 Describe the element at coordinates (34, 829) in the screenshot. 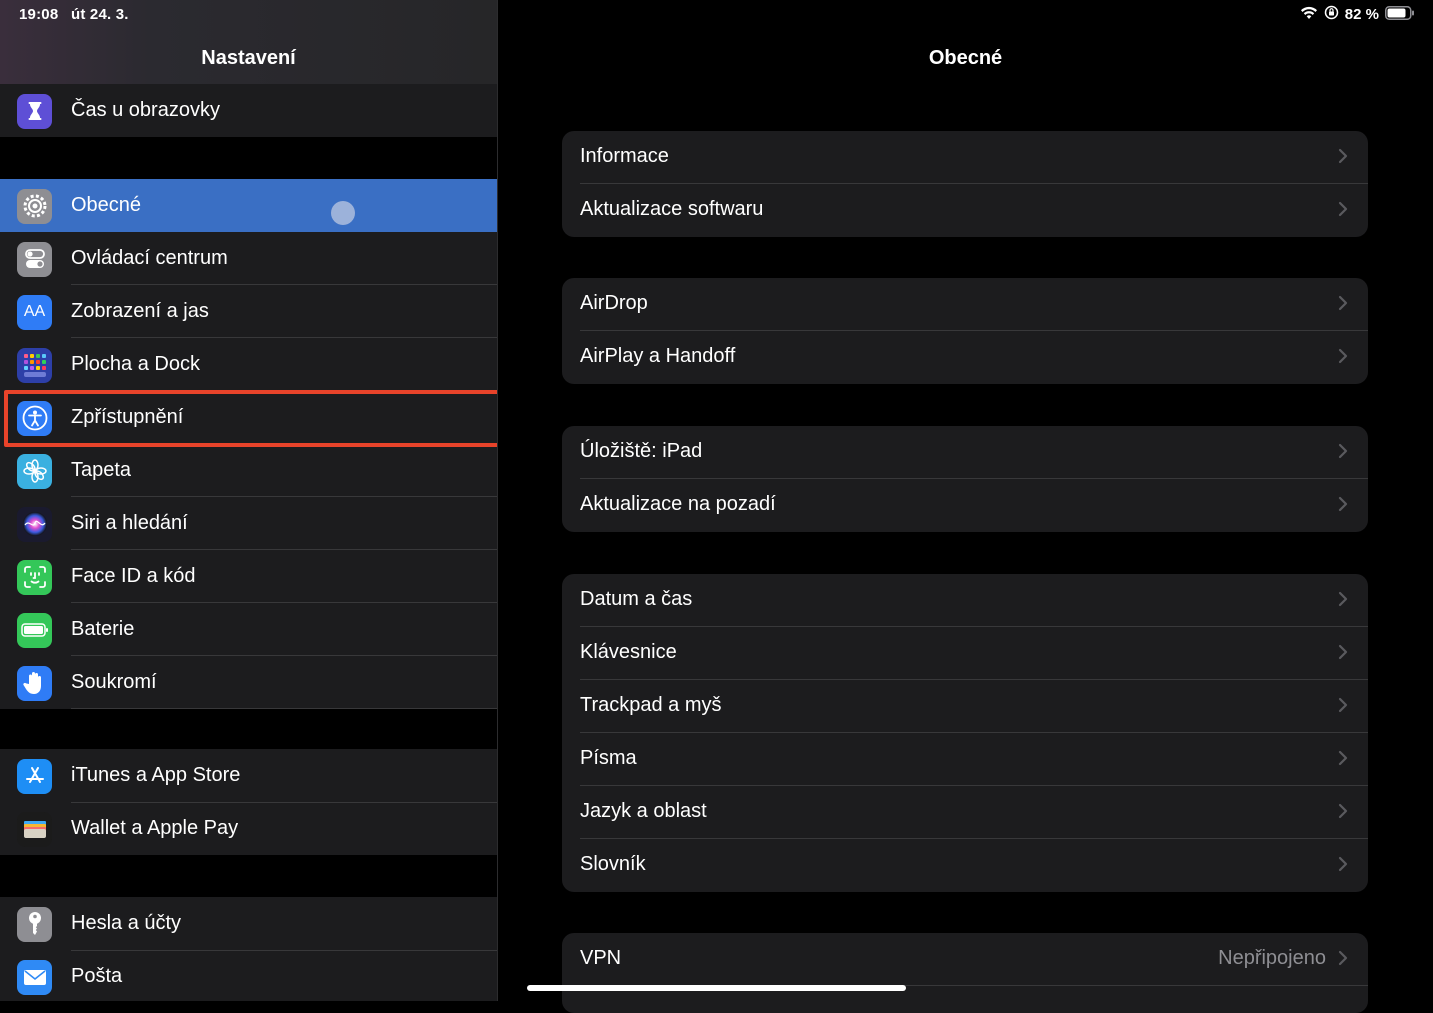

I see `wallet-icon` at that location.